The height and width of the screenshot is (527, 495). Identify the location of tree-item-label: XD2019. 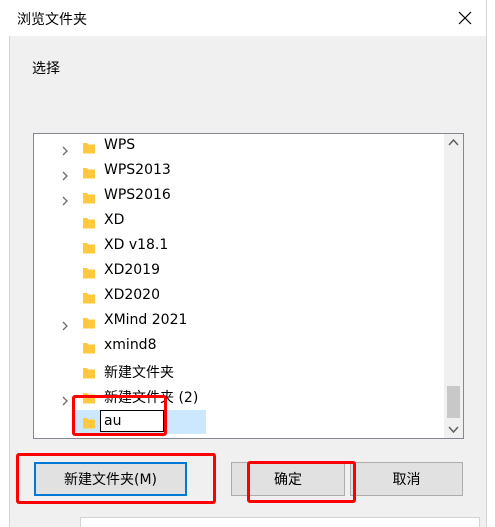
(132, 270).